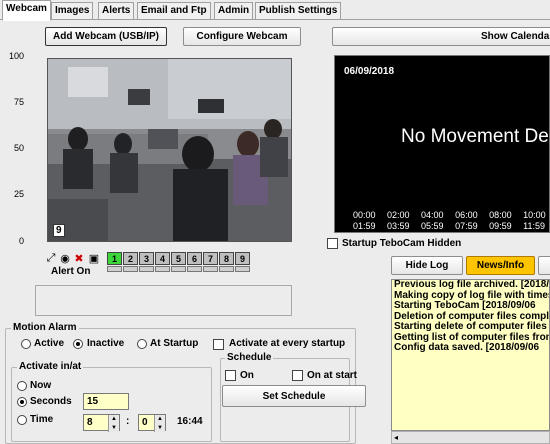  Describe the element at coordinates (242, 36) in the screenshot. I see `configure-webcam-button: Configure Webcam` at that location.